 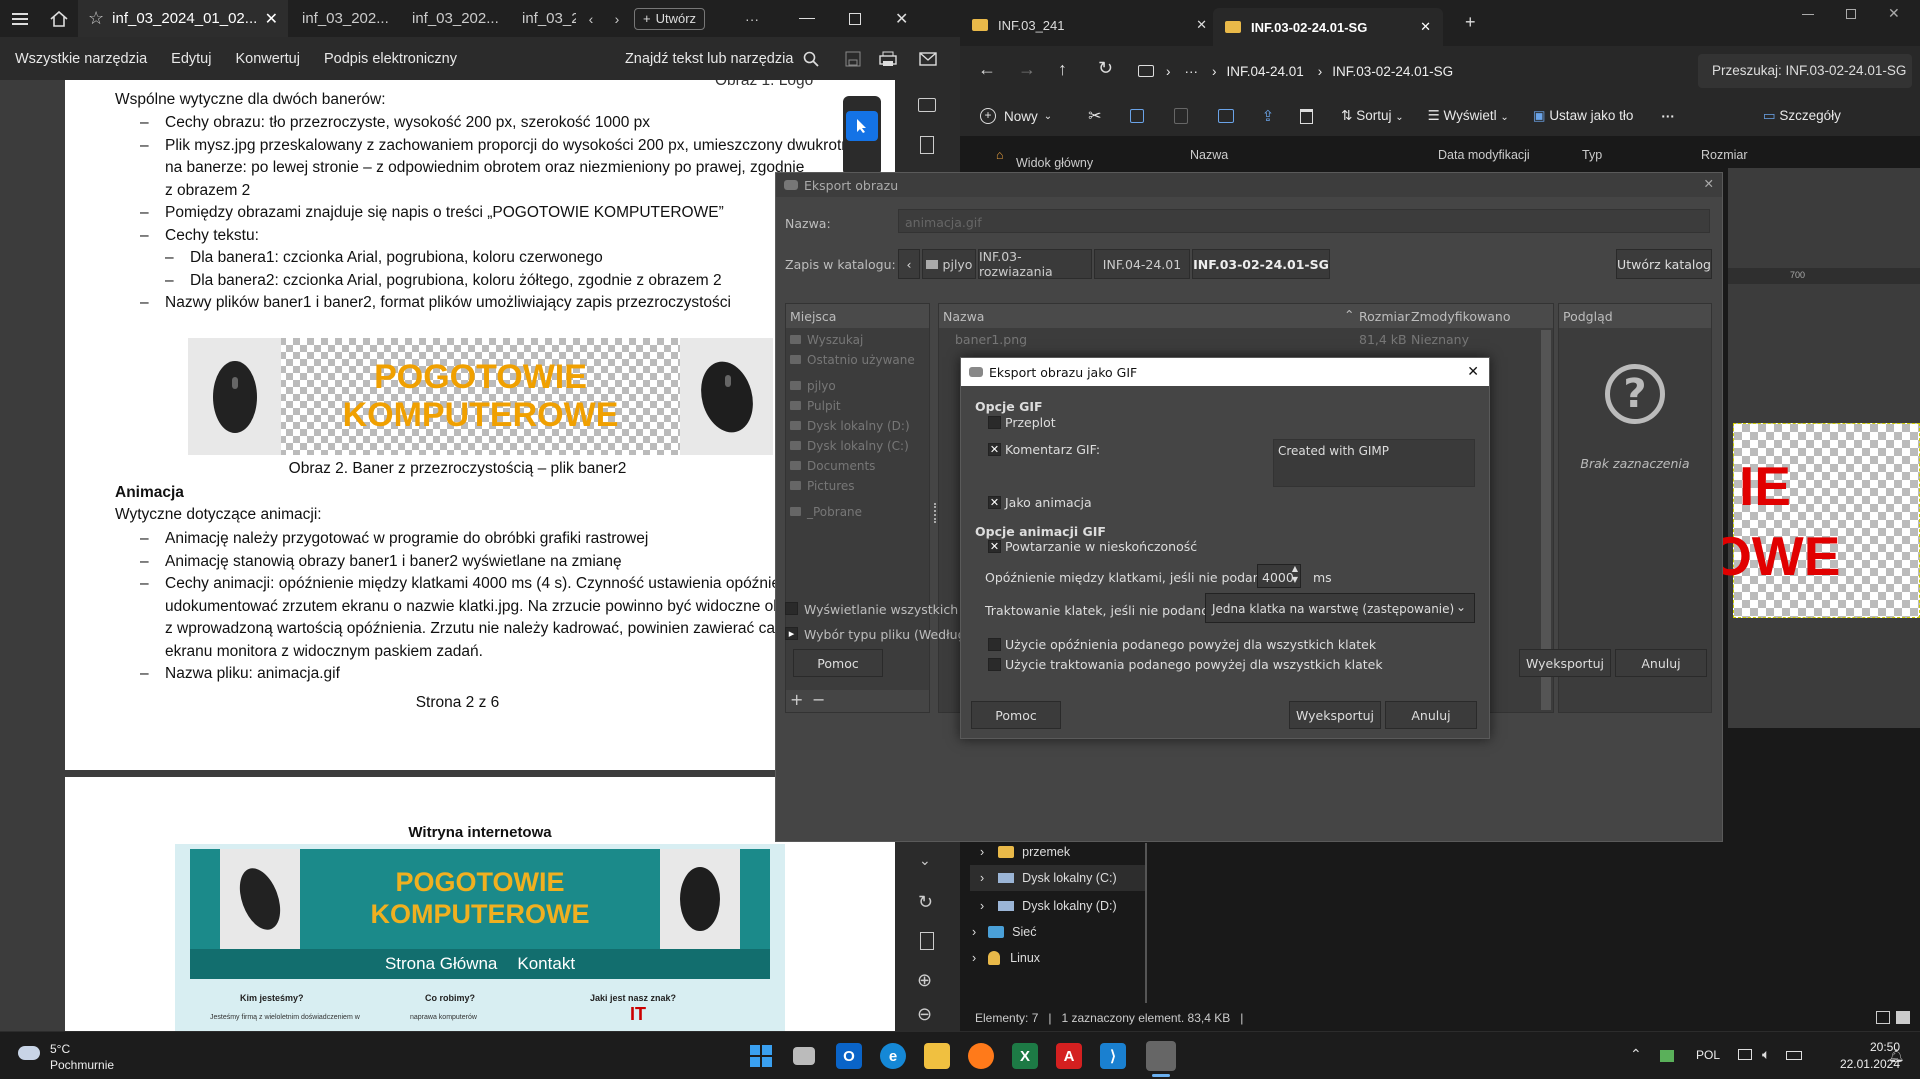 What do you see at coordinates (1328, 27) in the screenshot?
I see `explorer-tab-active: INF.03-02-24.01-SG ✕` at bounding box center [1328, 27].